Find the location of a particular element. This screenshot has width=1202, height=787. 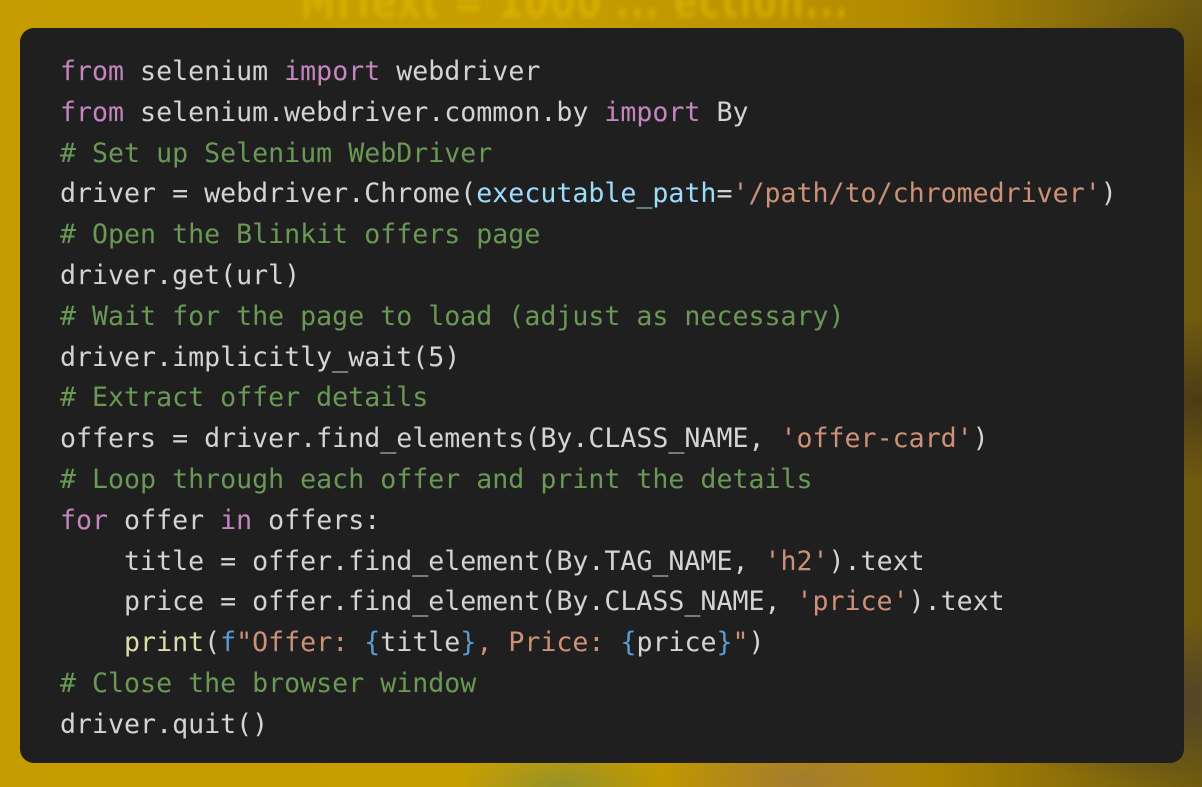

code-token: webdriver is located at coordinates (460, 71).